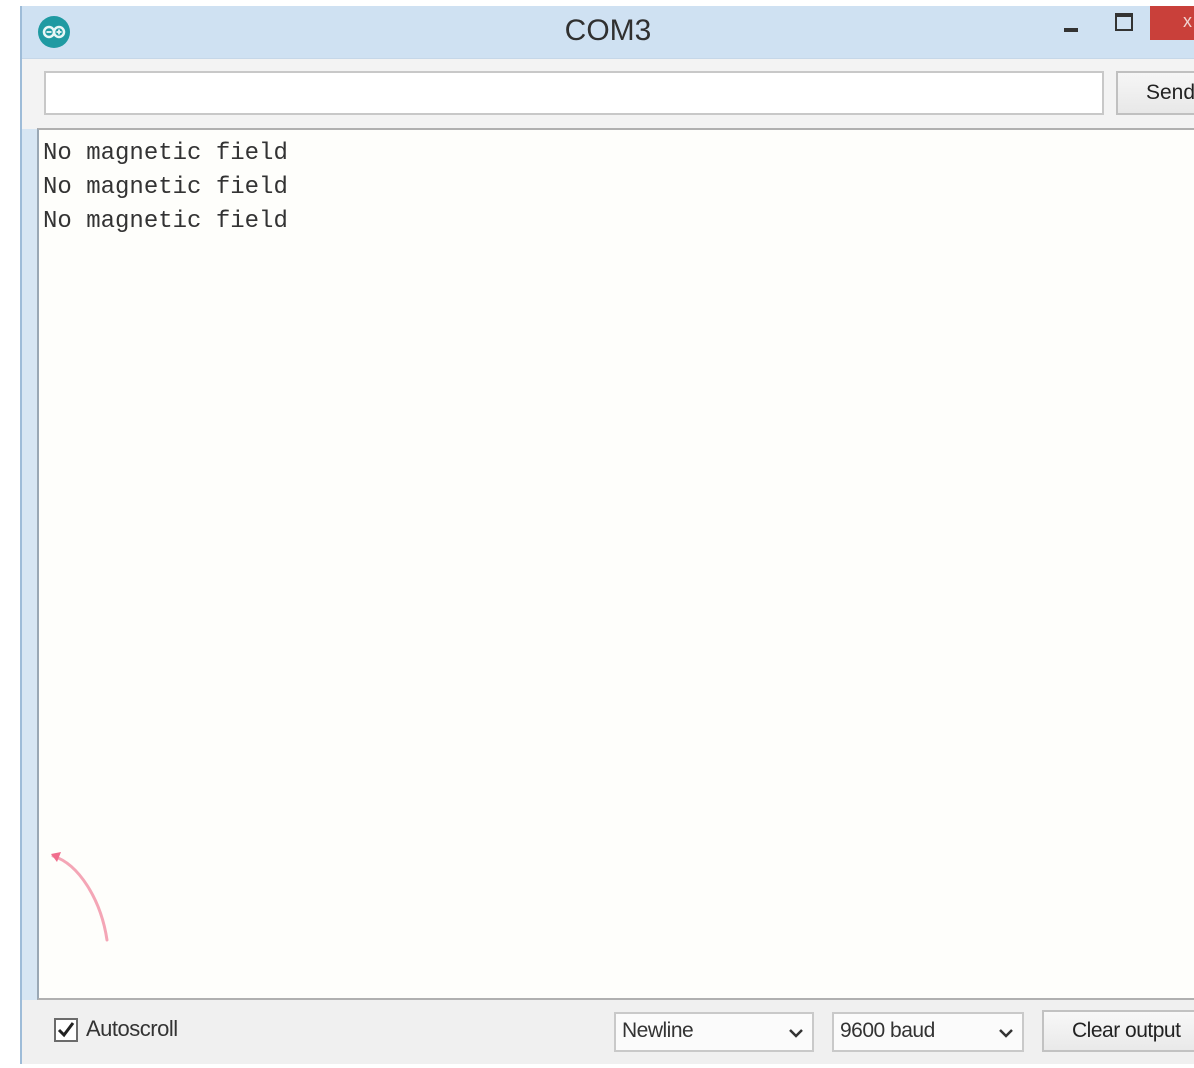 The height and width of the screenshot is (1068, 1194). What do you see at coordinates (1187, 21) in the screenshot?
I see `close-icon: x` at bounding box center [1187, 21].